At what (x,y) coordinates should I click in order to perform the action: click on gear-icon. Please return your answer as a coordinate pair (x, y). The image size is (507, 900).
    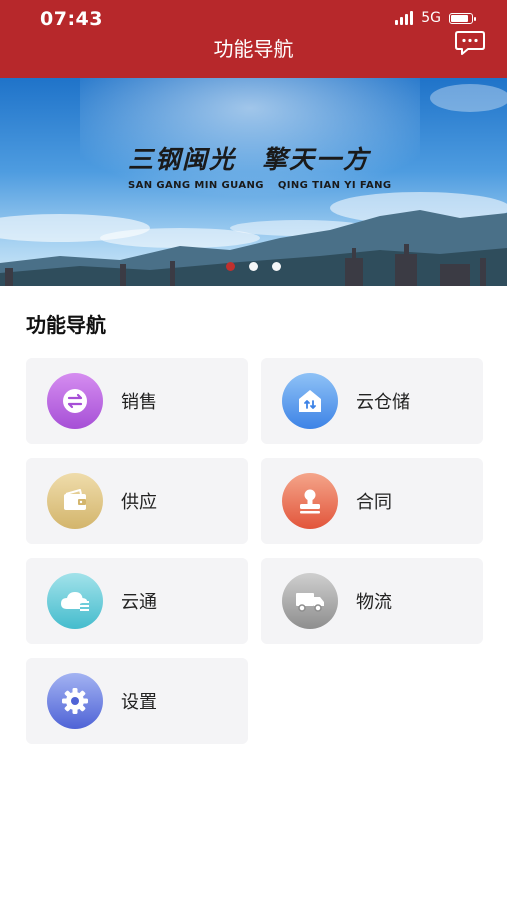
    Looking at the image, I should click on (75, 701).